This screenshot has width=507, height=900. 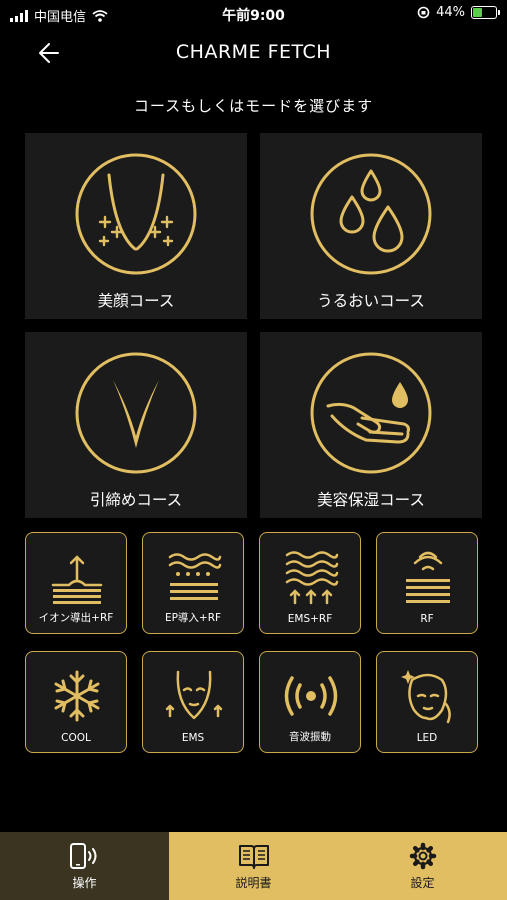 What do you see at coordinates (194, 695) in the screenshot?
I see `ems-face-icon` at bounding box center [194, 695].